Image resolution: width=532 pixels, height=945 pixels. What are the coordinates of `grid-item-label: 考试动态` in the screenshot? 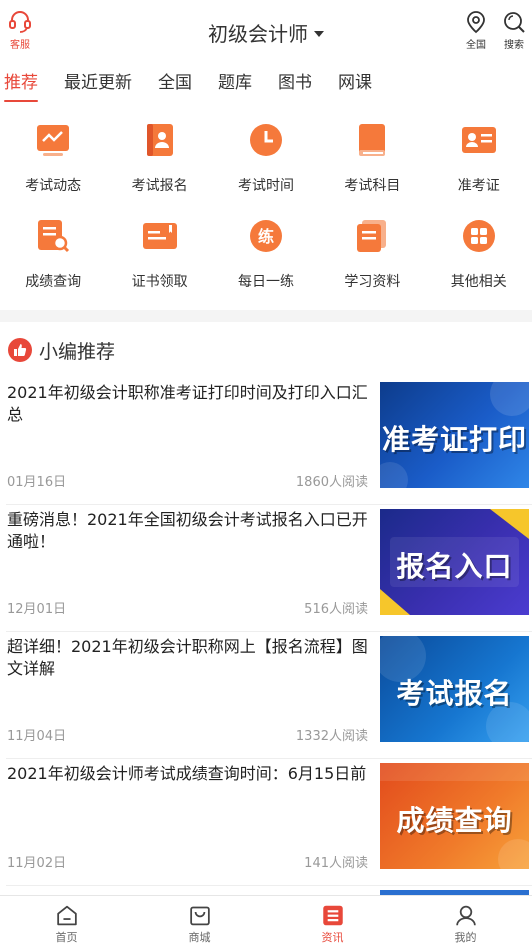 It's located at (53, 186).